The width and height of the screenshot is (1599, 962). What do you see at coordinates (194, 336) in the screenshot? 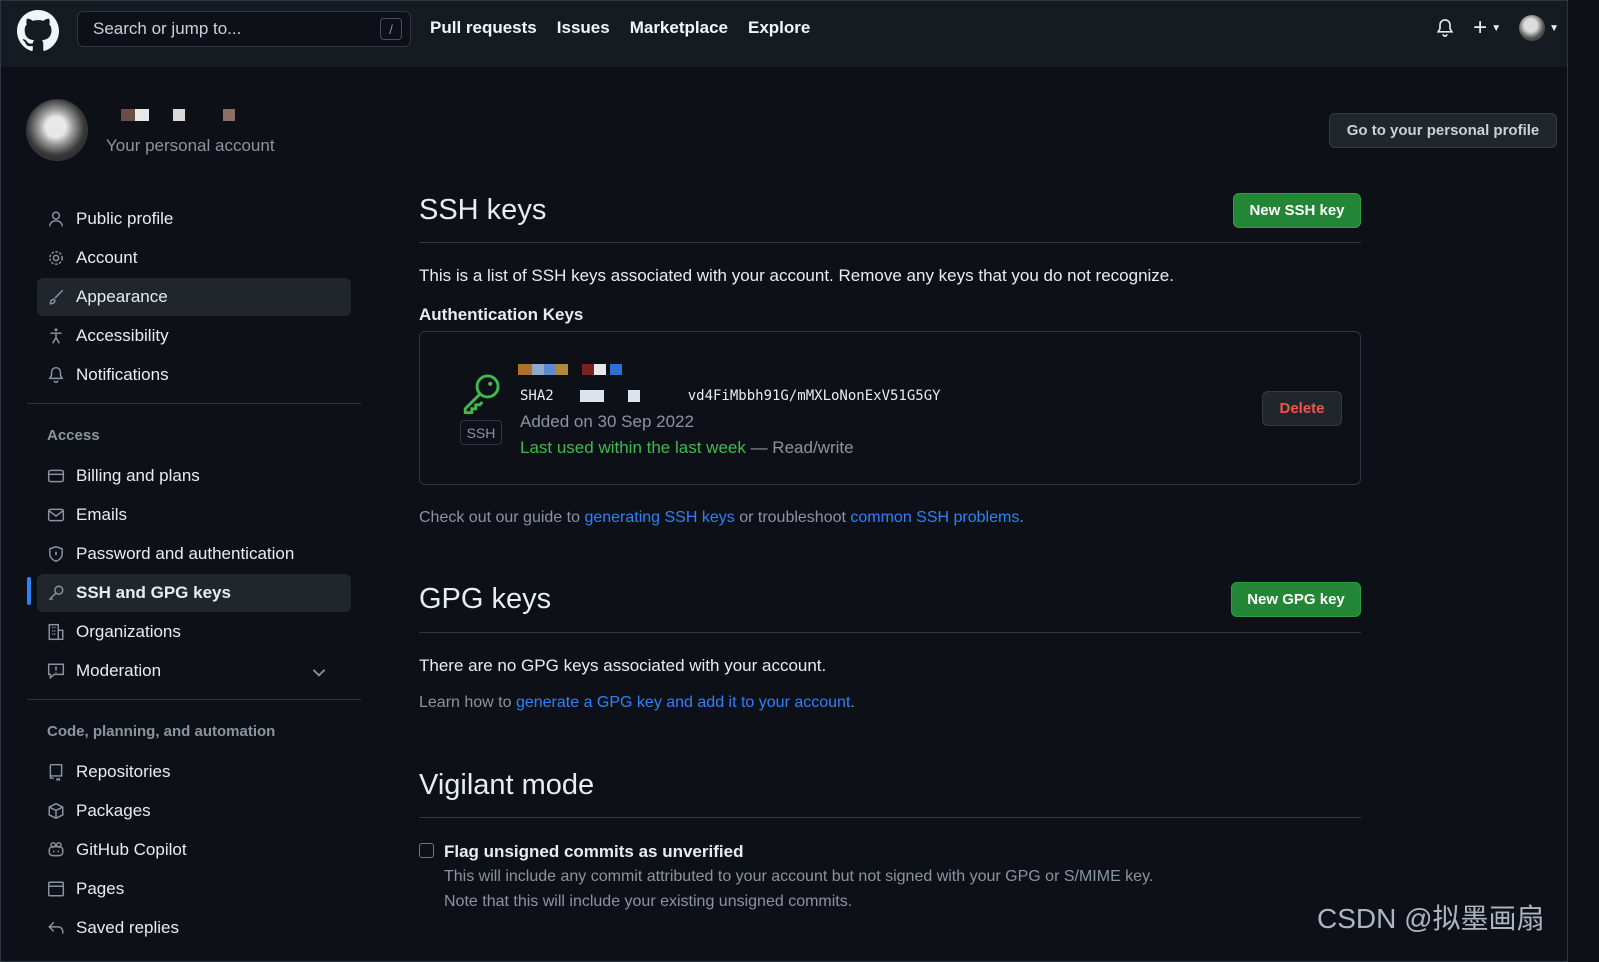
I see `sidebar-item-accessibility: Accessibility` at bounding box center [194, 336].